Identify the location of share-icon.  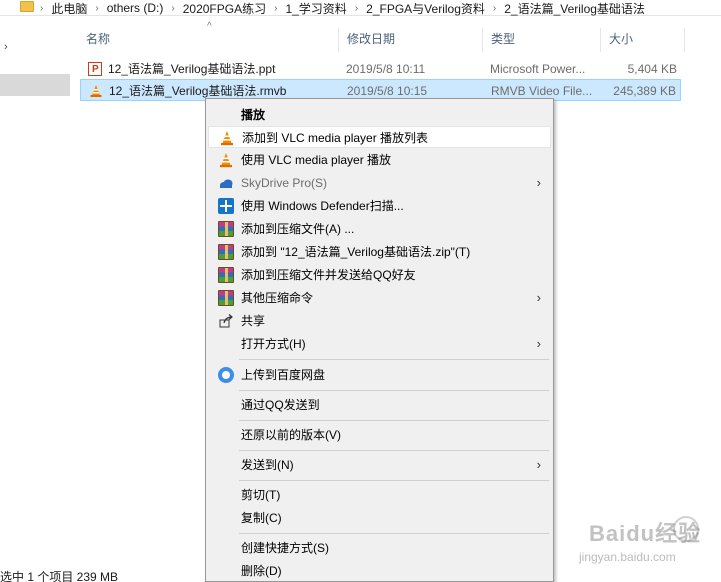
(226, 321).